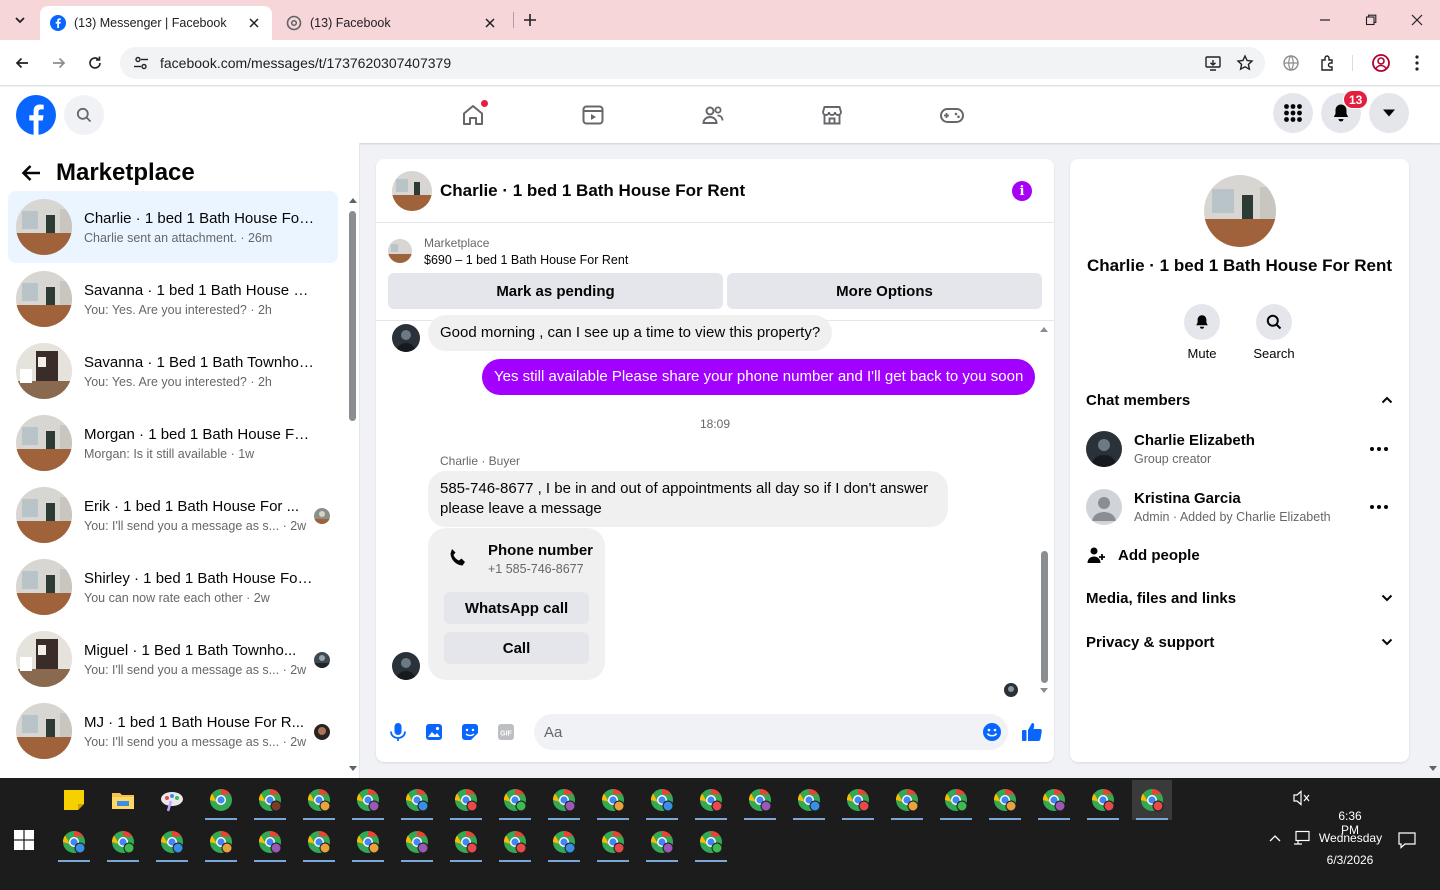  I want to click on clock-date: 6/3/2026, so click(1350, 860).